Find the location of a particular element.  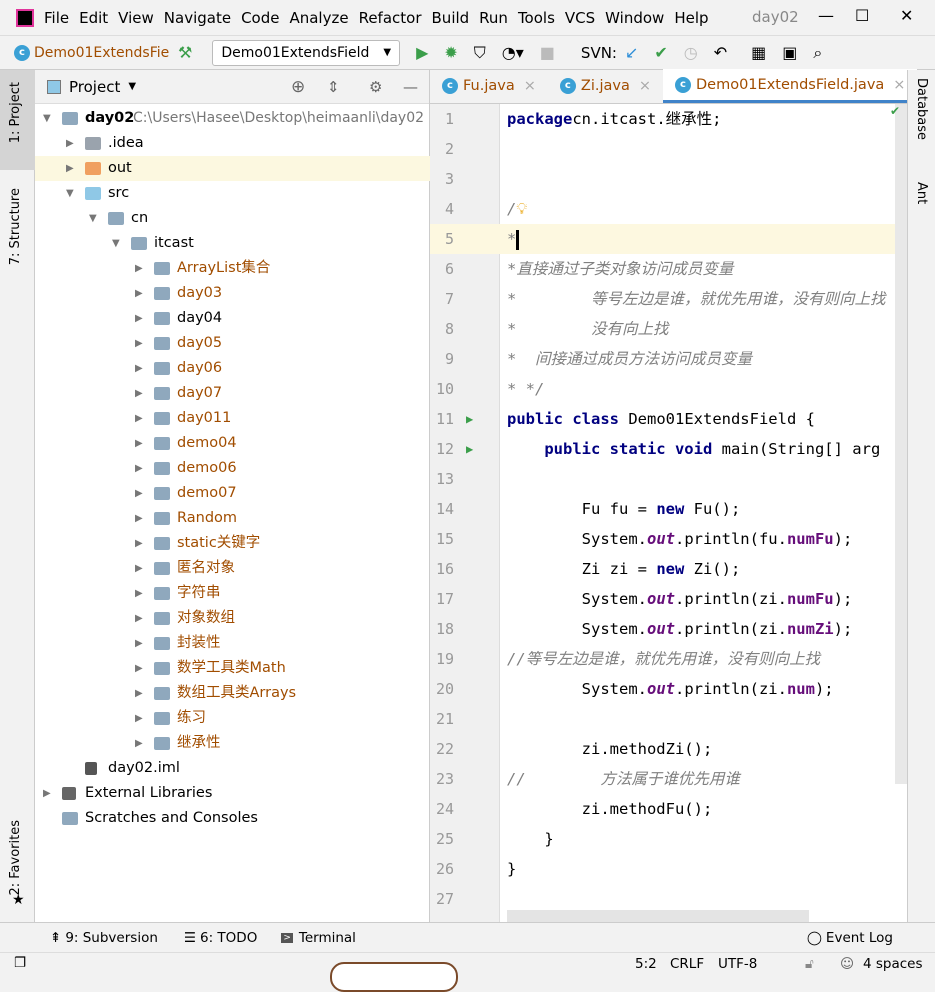

locate-icon: ⊕ is located at coordinates (298, 87).